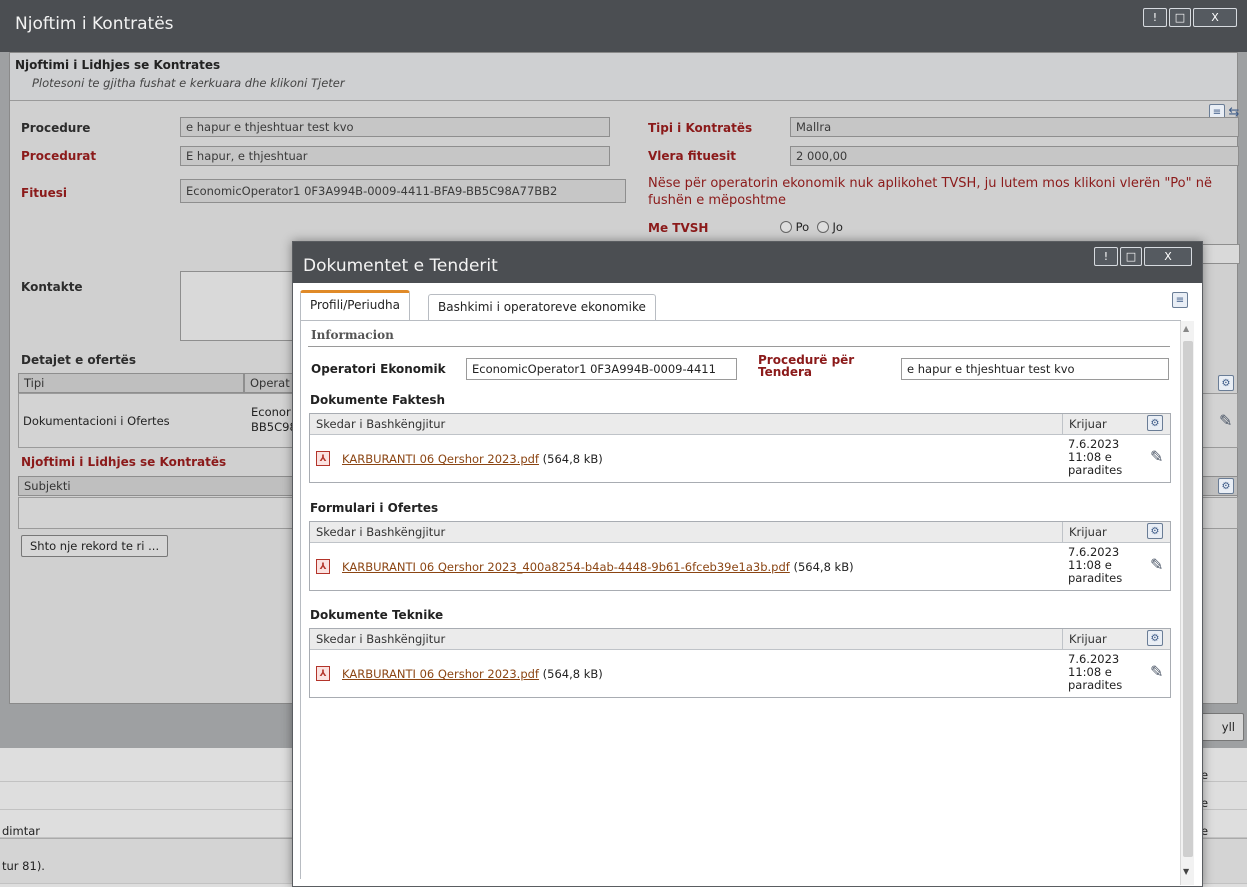 Image resolution: width=1247 pixels, height=887 pixels. Describe the element at coordinates (623, 26) in the screenshot. I see `bg-titlebar: Njoftim i Kontratës ! □ X` at that location.